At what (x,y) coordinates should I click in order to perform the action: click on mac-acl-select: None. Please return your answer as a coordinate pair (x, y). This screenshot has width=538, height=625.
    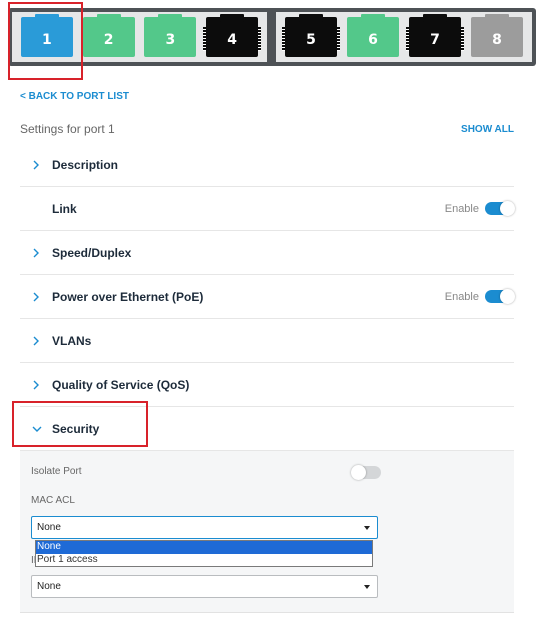
    Looking at the image, I should click on (204, 527).